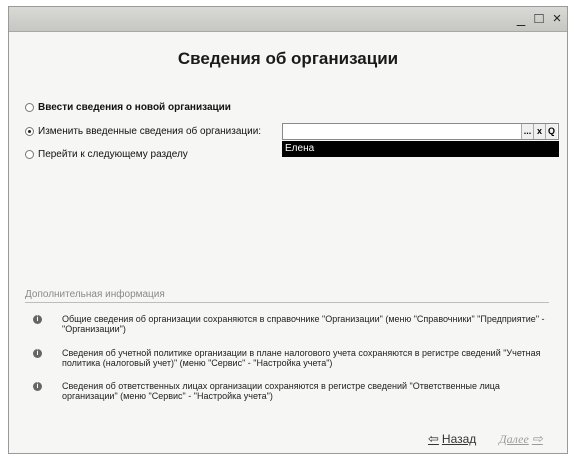 The width and height of the screenshot is (576, 459). Describe the element at coordinates (459, 439) in the screenshot. I see `back-label: Назад` at that location.